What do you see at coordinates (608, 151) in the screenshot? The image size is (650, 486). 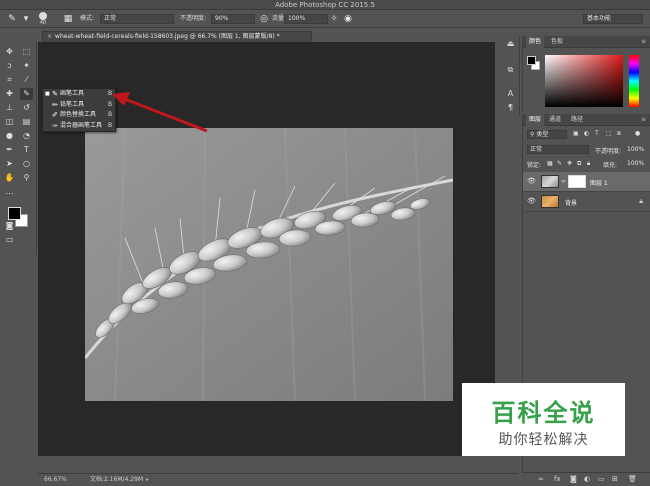 I see `layer-opacity-label: 不透明度:` at bounding box center [608, 151].